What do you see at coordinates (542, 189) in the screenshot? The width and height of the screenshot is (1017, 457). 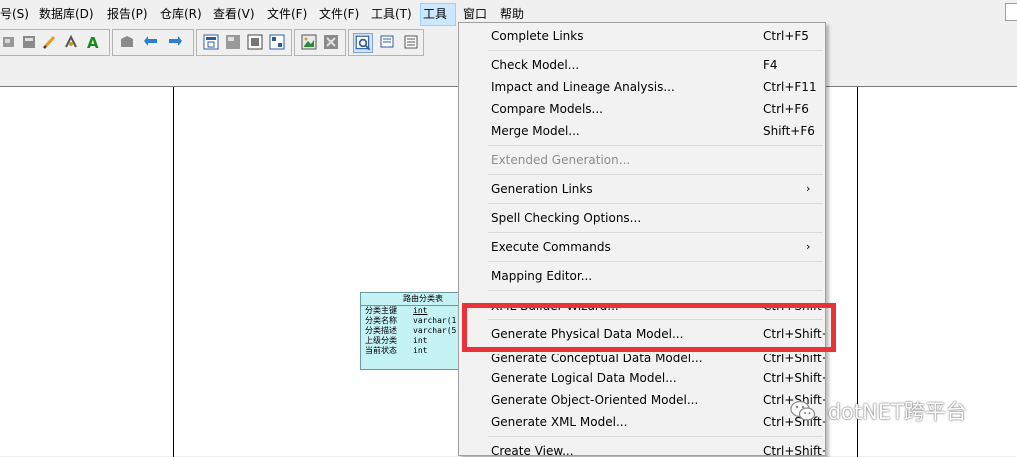 I see `menu-item-label: Generation Links` at bounding box center [542, 189].